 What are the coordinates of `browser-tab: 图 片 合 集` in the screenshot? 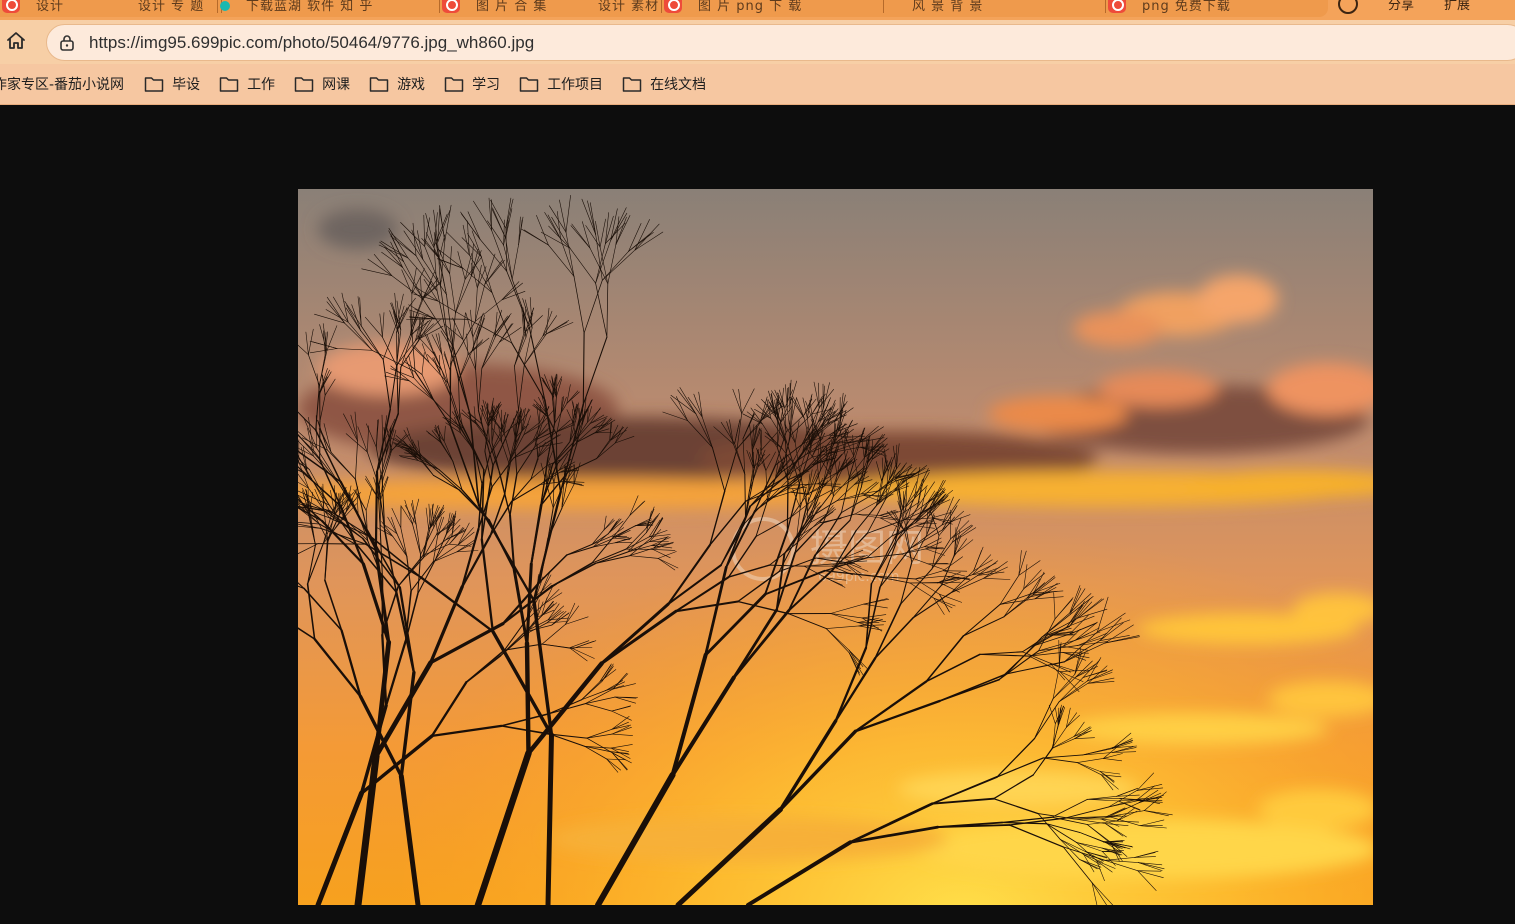 It's located at (505, 7).